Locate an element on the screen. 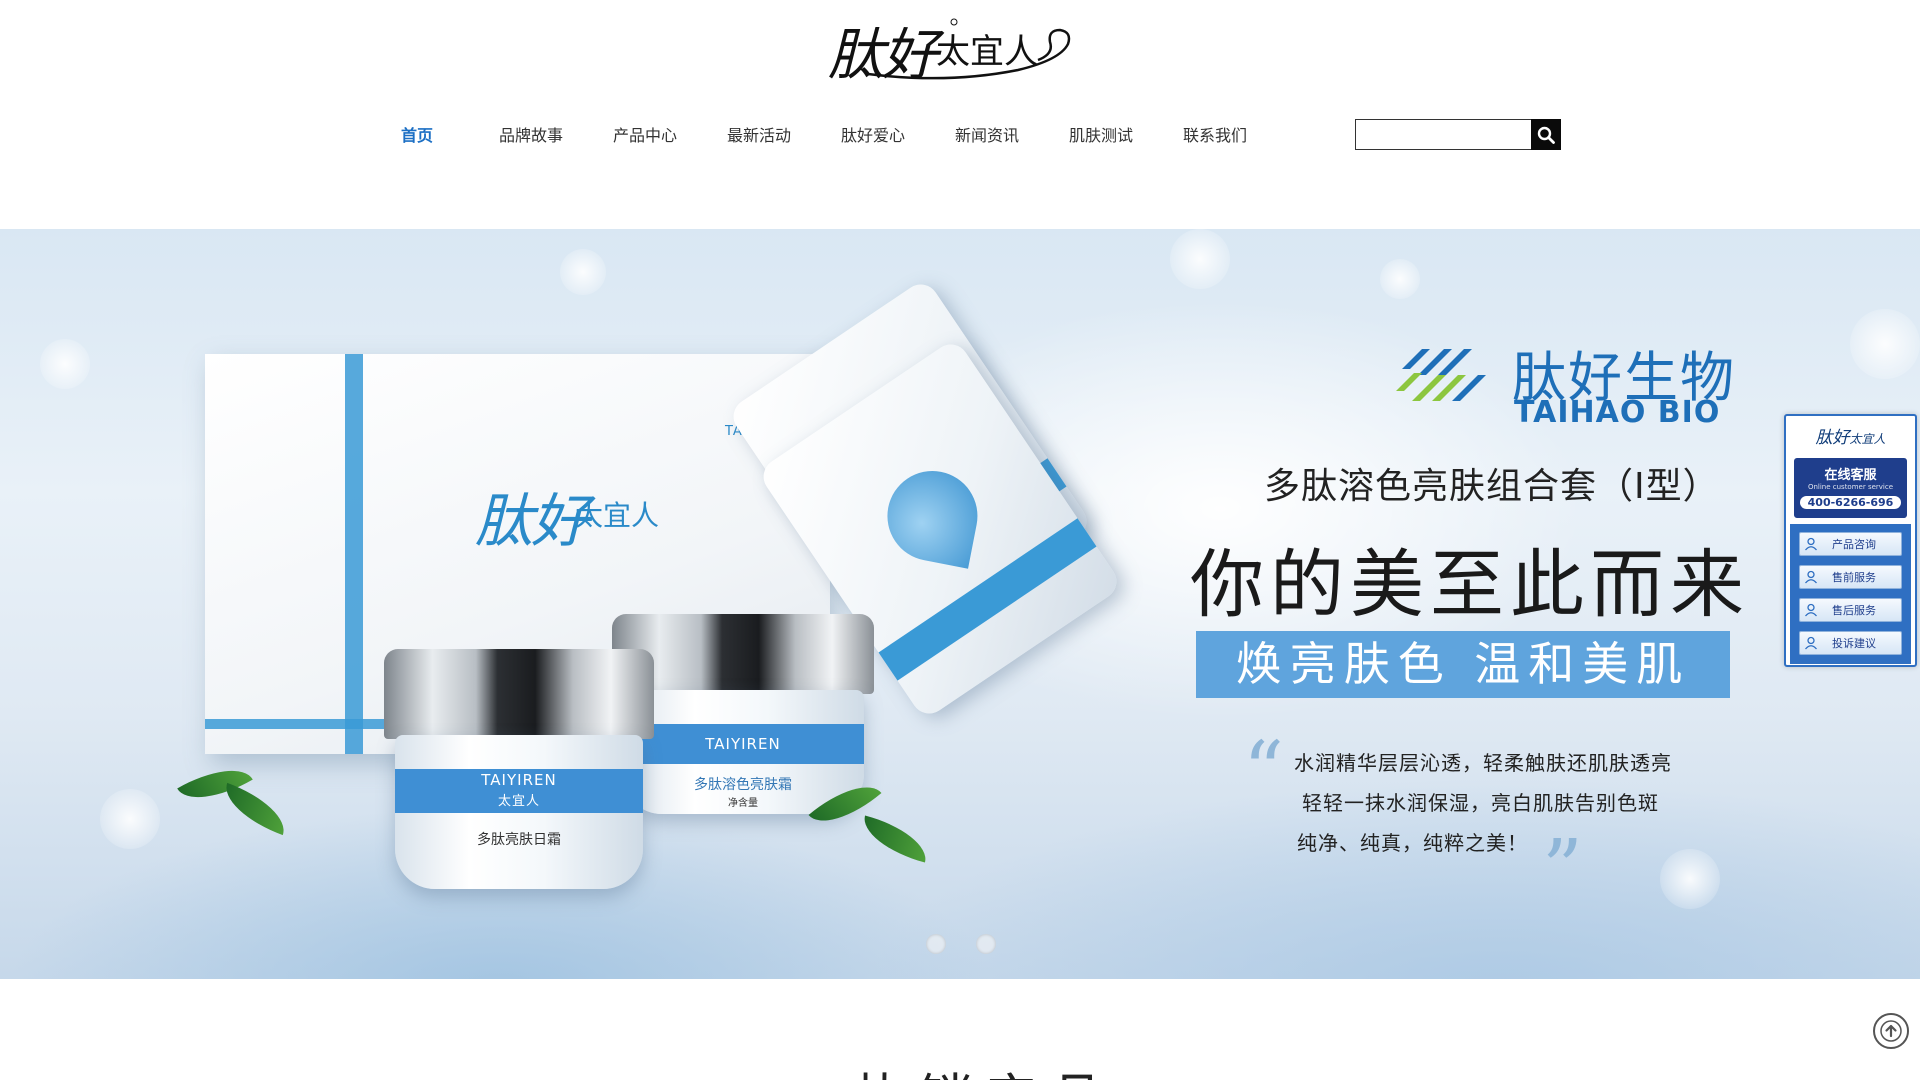  cream-jar-image: TAIYIREN 太宜人 多肽亮肤日霜 is located at coordinates (519, 769).